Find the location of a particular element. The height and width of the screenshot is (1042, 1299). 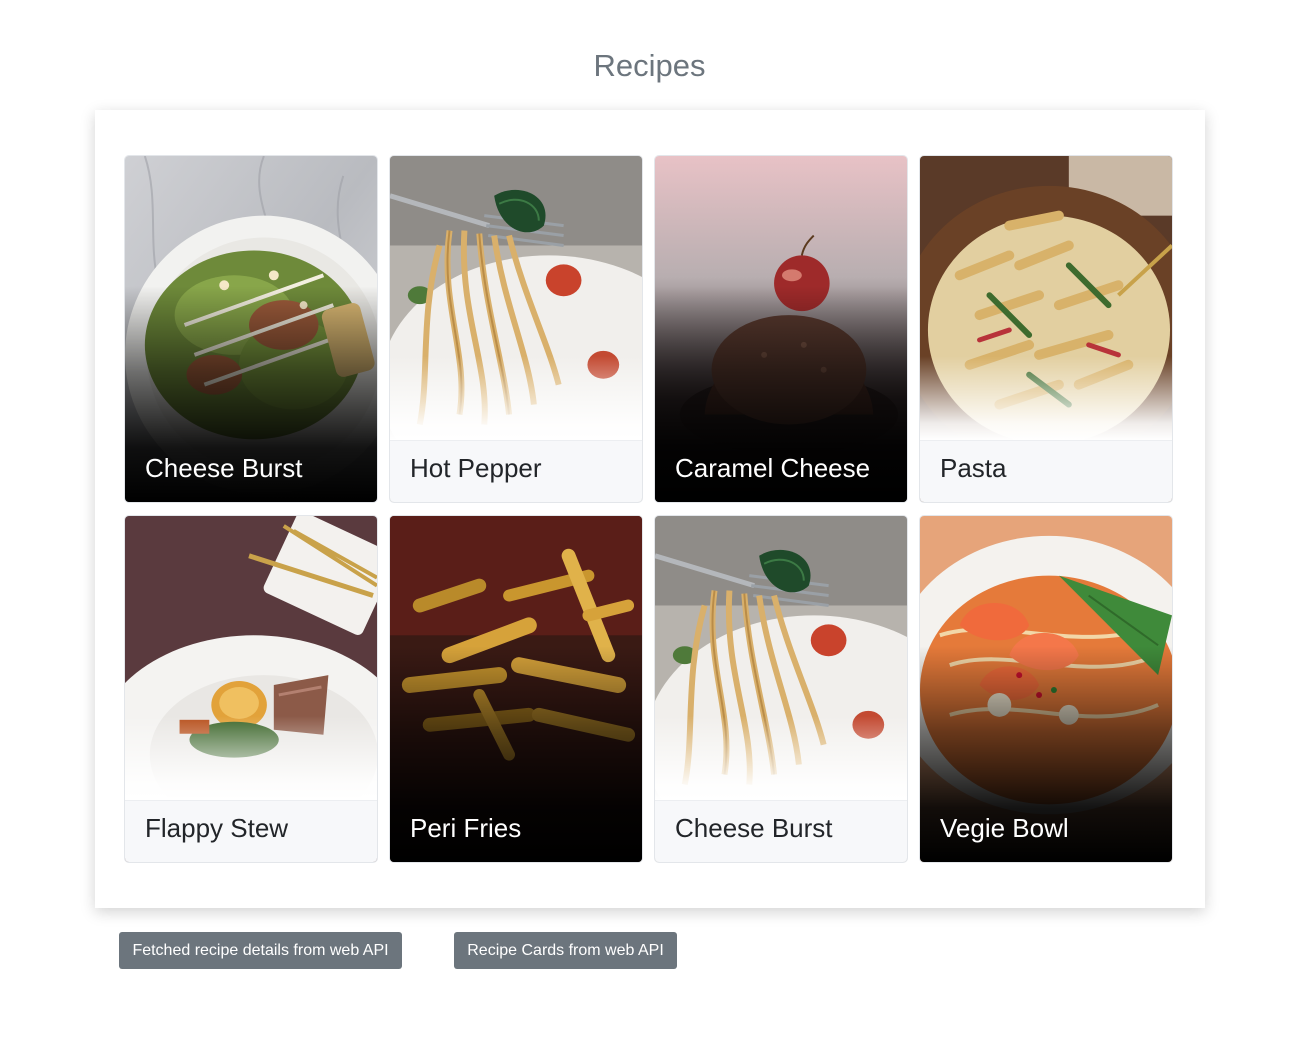

recipe-card-title: Hot Pepper is located at coordinates (476, 468).